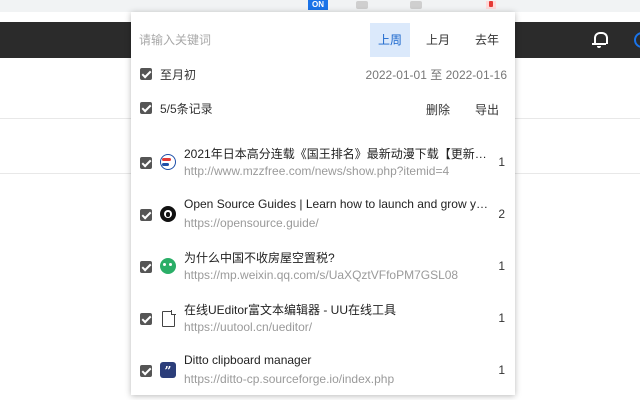  Describe the element at coordinates (487, 109) in the screenshot. I see `export-button: 导出` at that location.